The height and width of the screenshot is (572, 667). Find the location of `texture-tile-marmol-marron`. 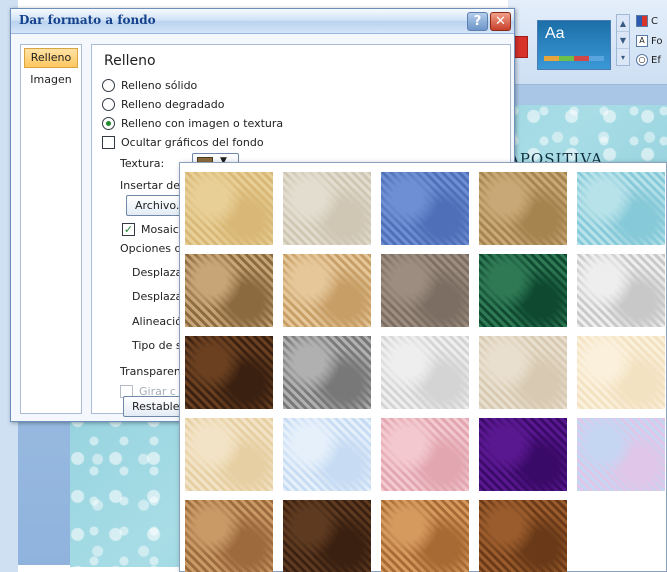

texture-tile-marmol-marron is located at coordinates (229, 372).